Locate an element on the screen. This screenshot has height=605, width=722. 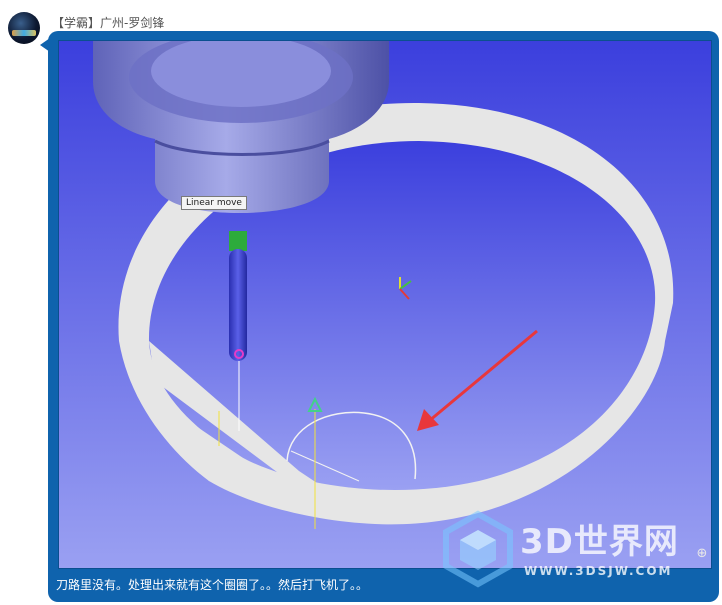
expand-icon: ⊕ is located at coordinates (702, 554).